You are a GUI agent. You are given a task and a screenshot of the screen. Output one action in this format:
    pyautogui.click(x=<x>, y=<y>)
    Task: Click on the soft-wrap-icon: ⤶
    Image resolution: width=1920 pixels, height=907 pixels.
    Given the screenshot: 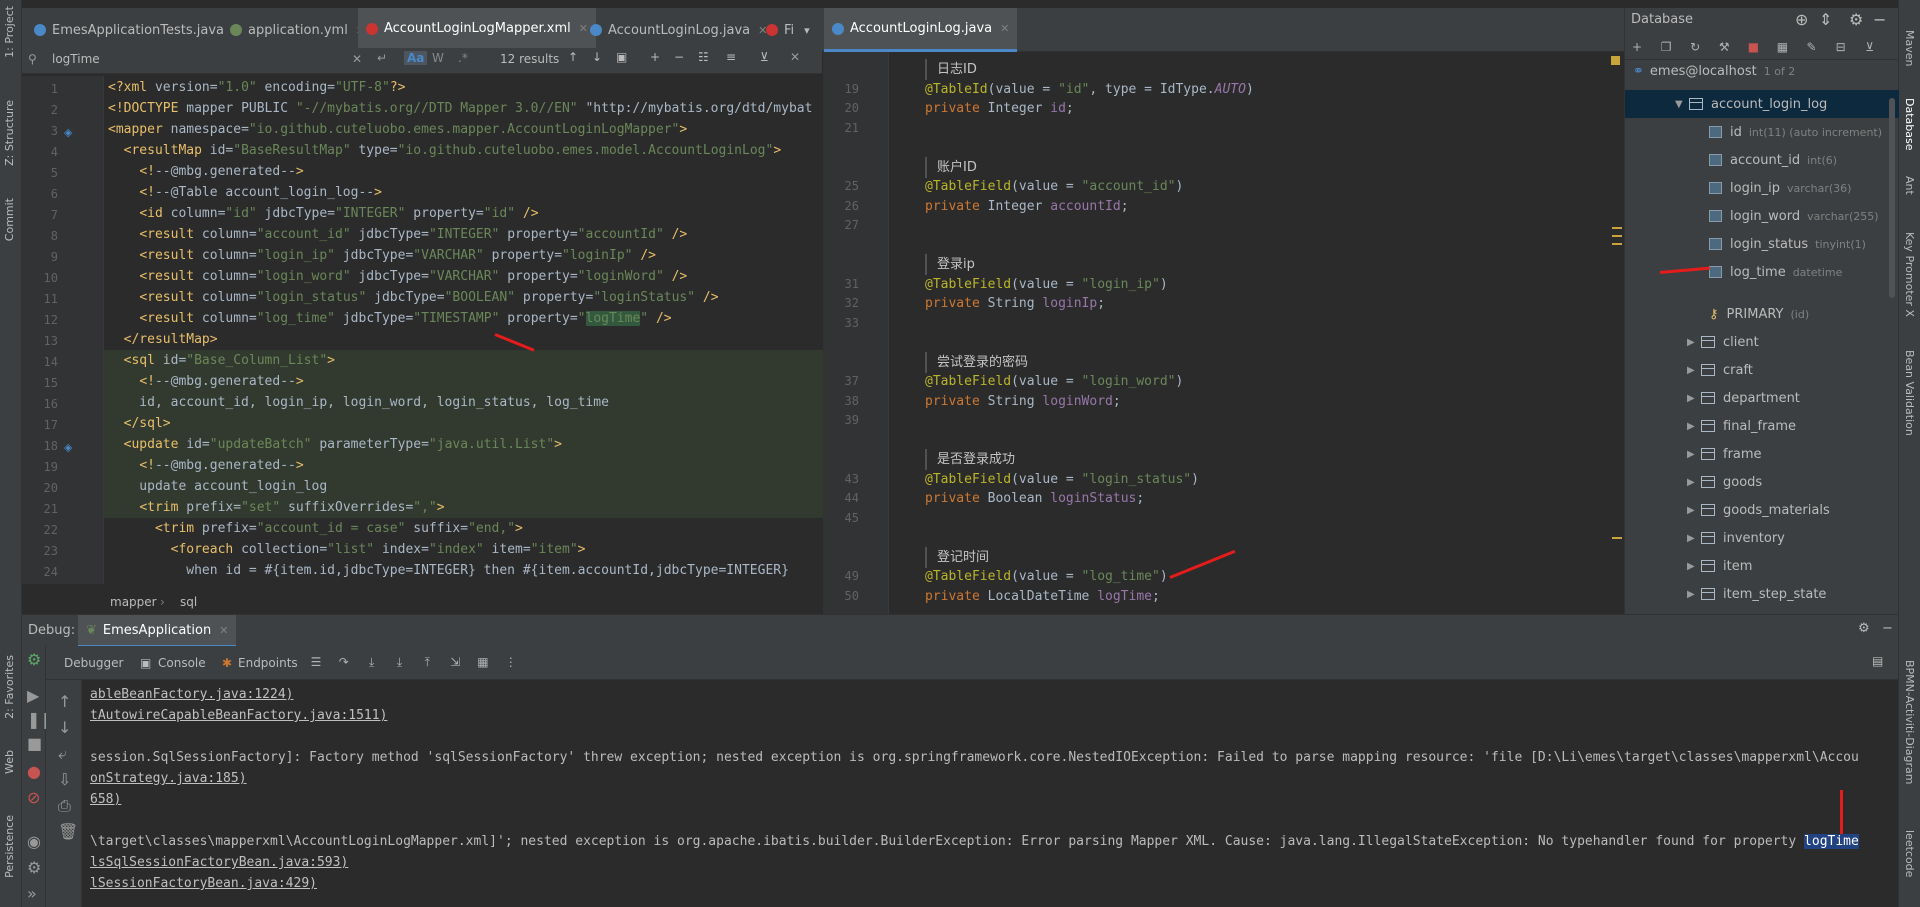 What is the action you would take?
    pyautogui.click(x=62, y=754)
    